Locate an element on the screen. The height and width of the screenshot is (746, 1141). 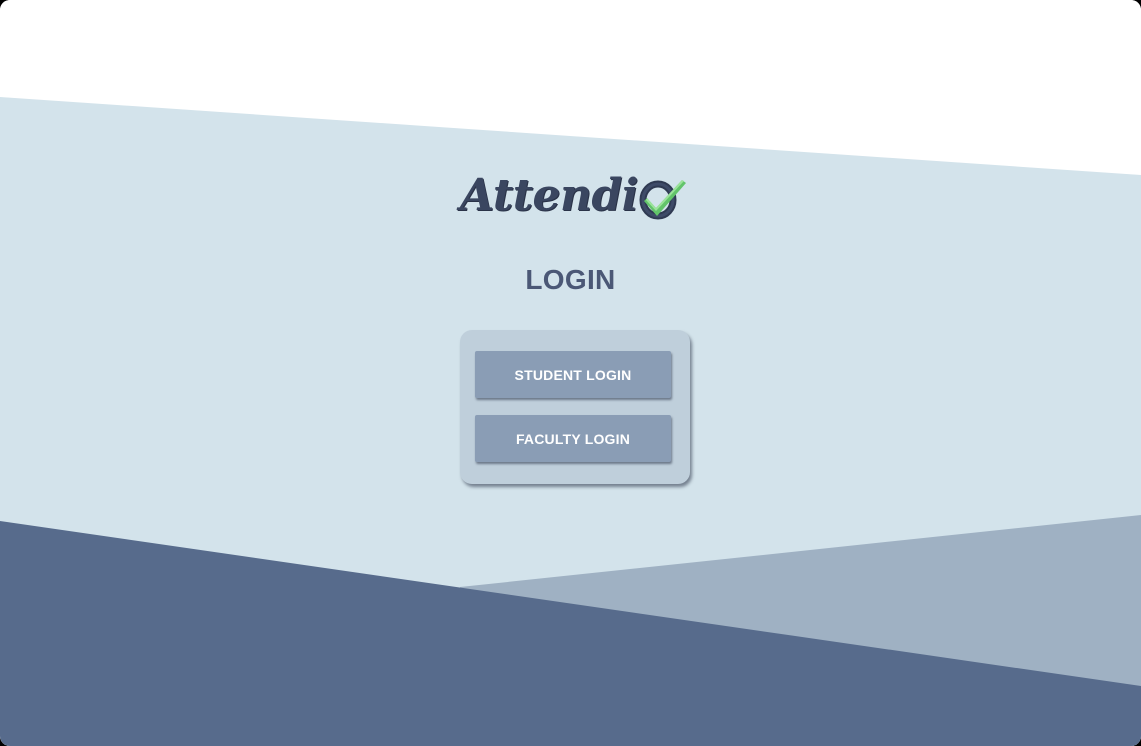
student-login-button: STUDENT LOGIN is located at coordinates (573, 374).